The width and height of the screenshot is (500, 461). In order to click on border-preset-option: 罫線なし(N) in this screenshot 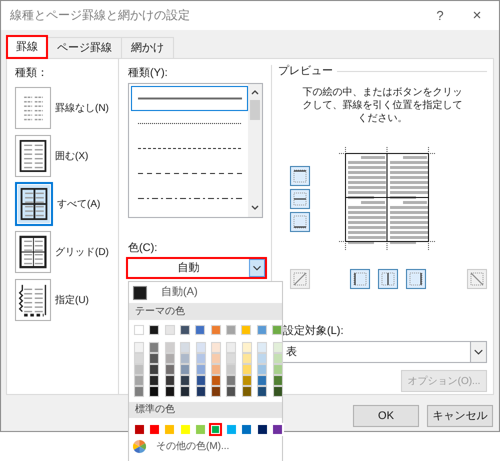, I will do `click(66, 108)`.